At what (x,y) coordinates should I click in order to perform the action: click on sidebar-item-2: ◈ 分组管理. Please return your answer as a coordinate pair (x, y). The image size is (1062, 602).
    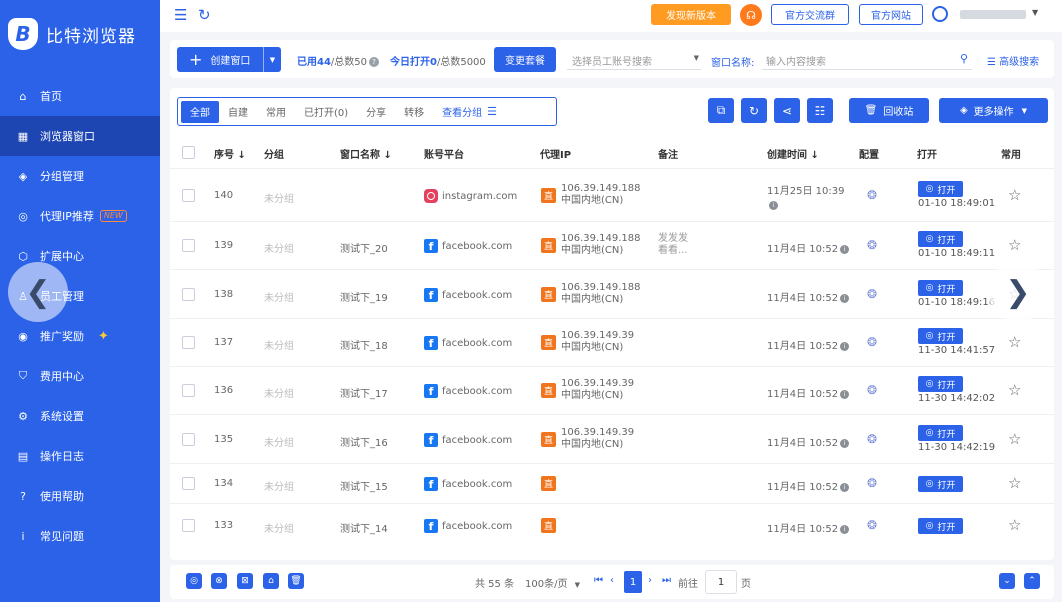
    Looking at the image, I should click on (80, 176).